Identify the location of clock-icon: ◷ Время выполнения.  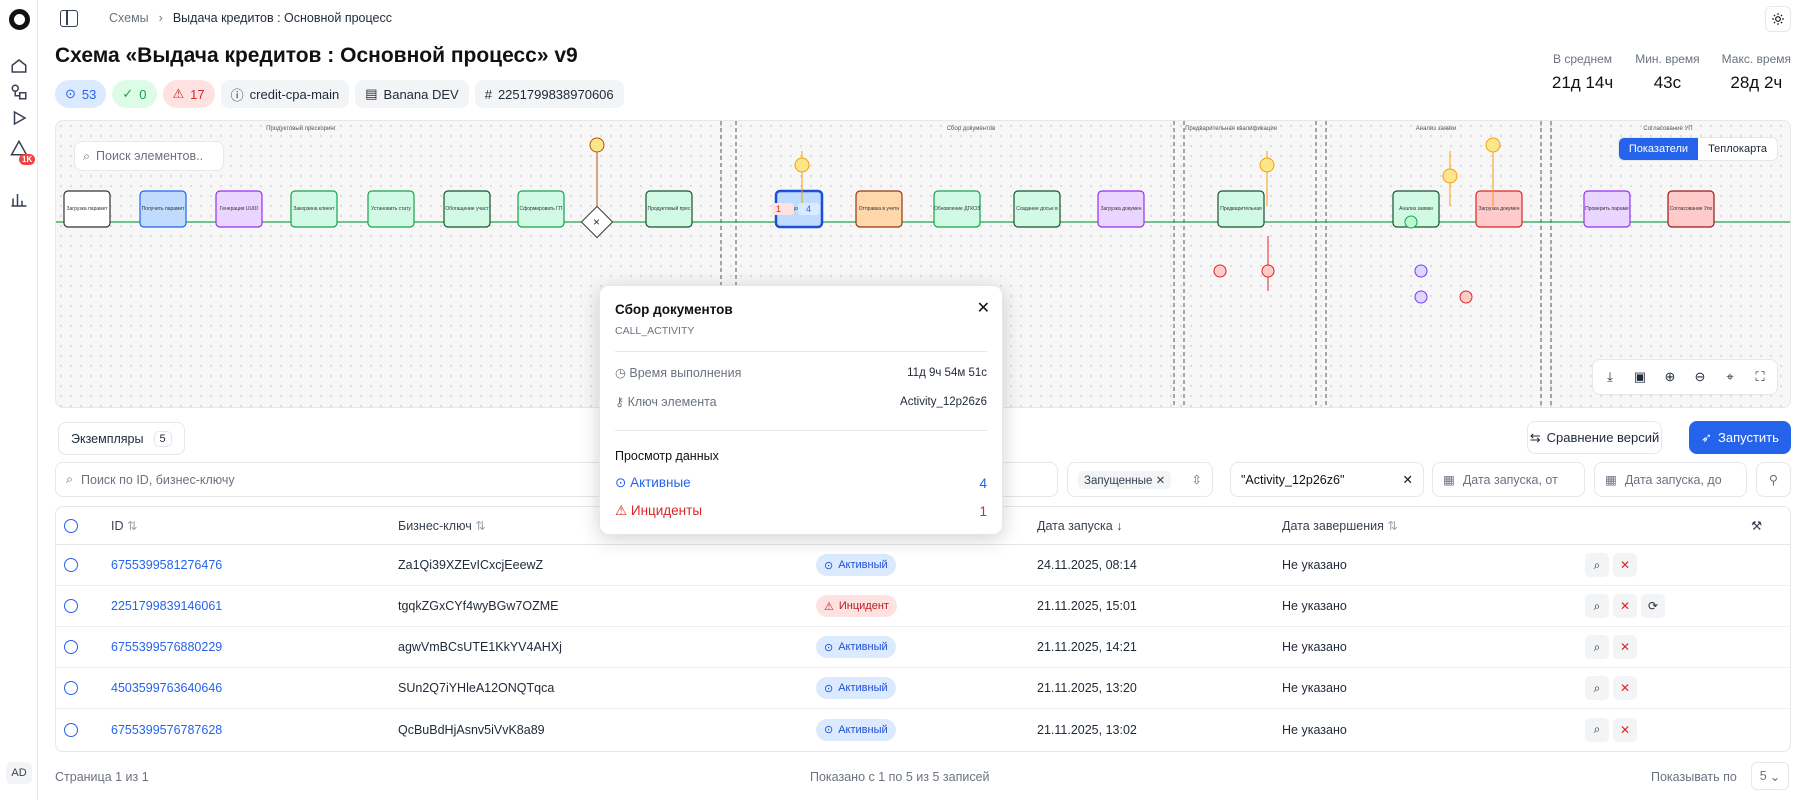
(678, 373).